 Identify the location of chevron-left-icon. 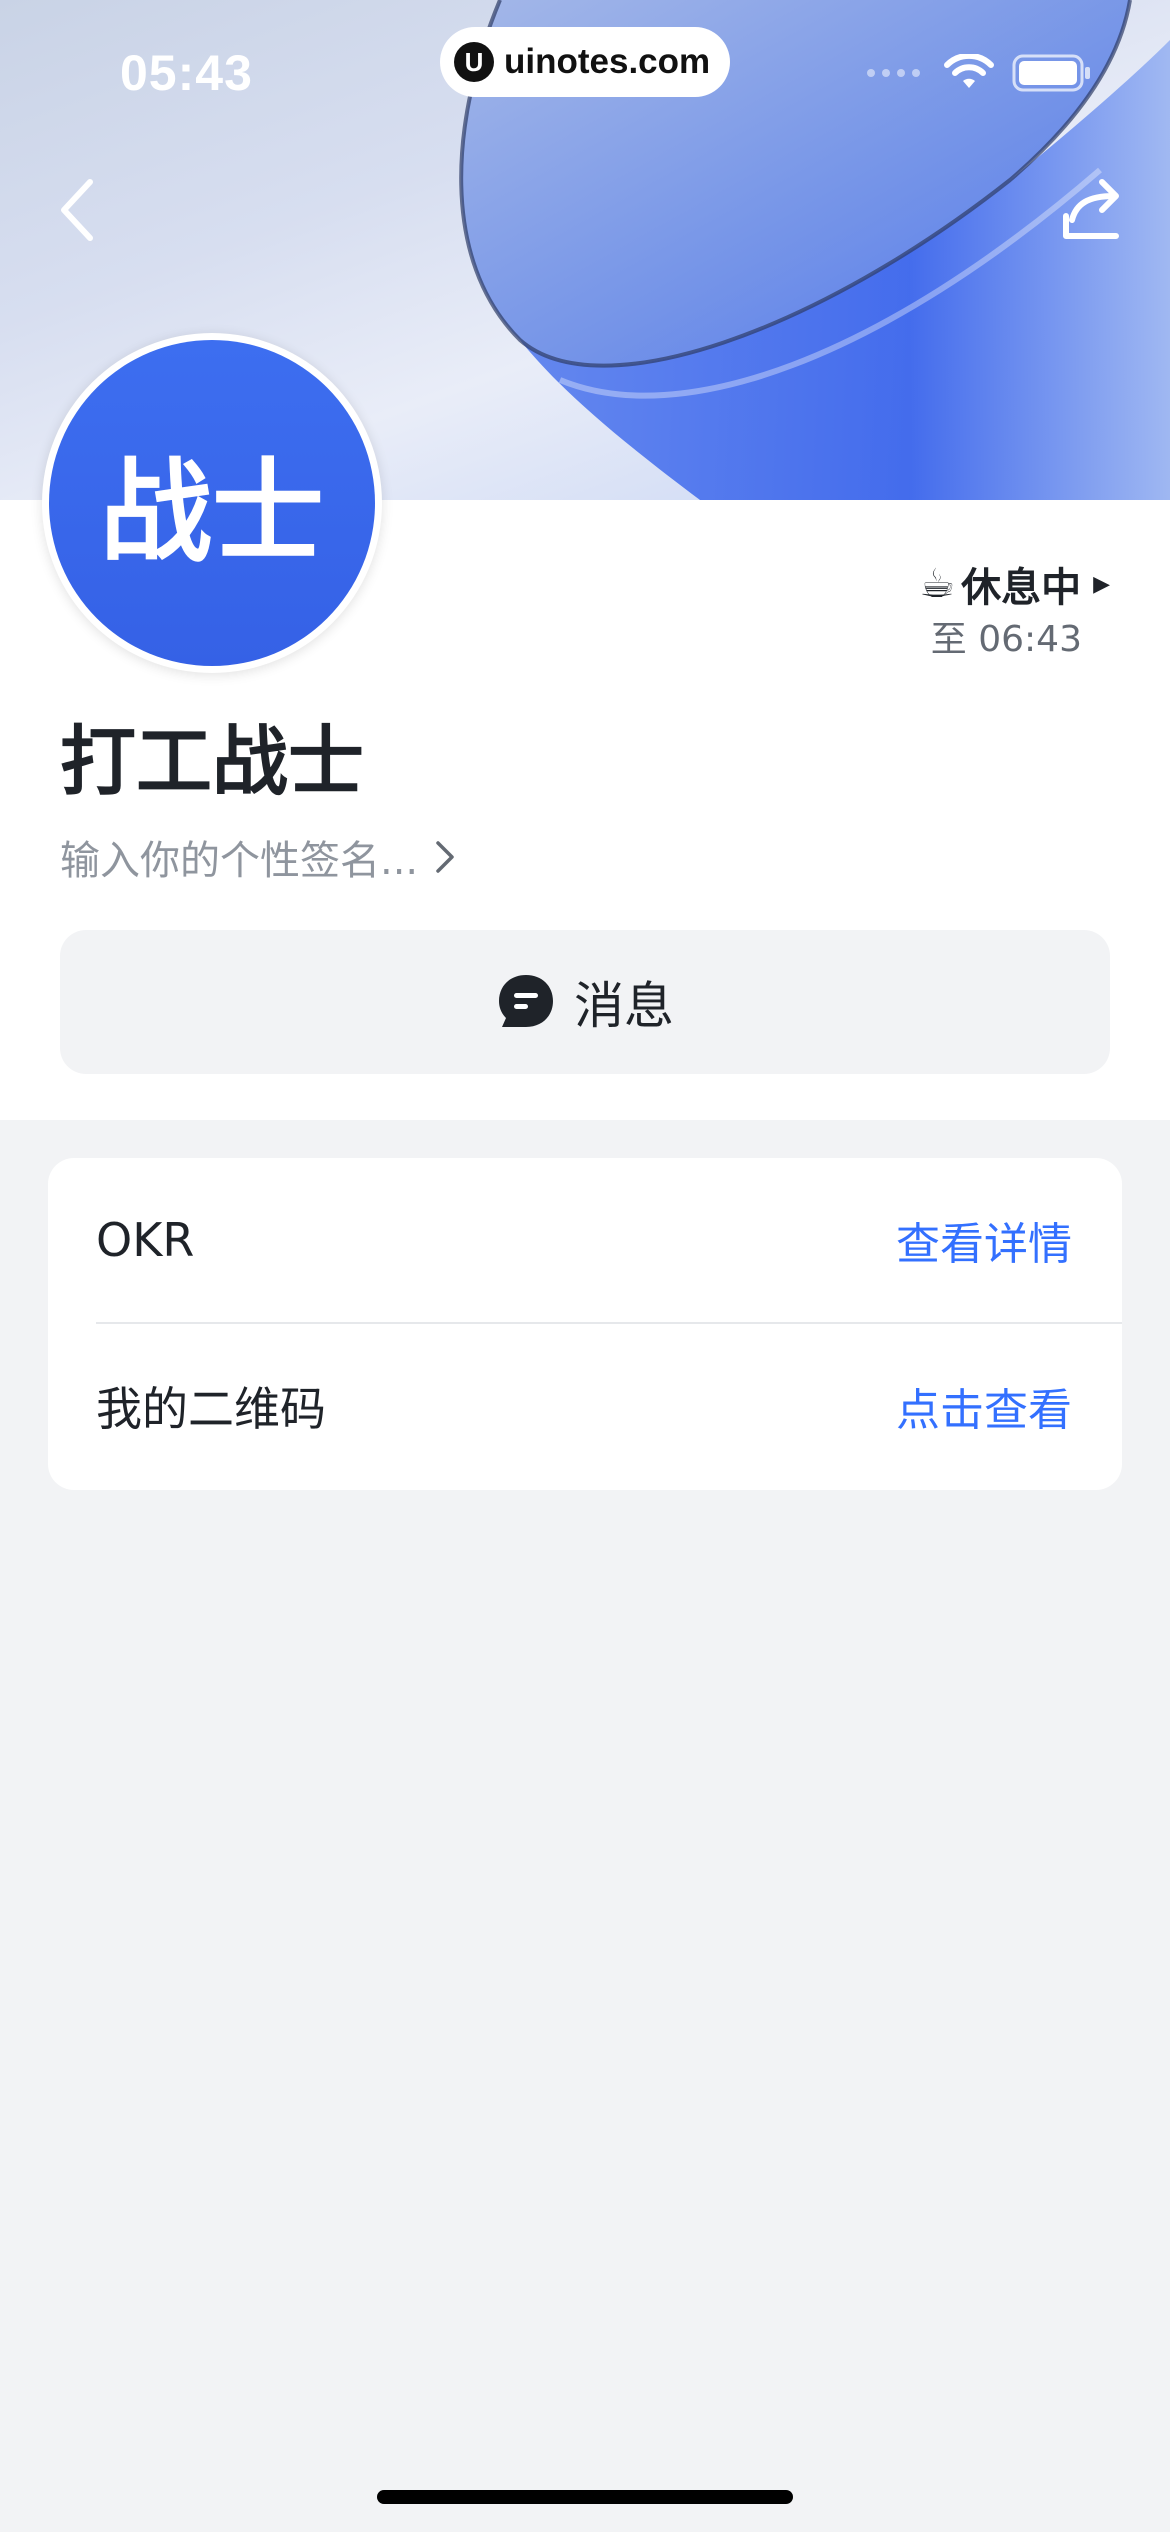
(80, 210).